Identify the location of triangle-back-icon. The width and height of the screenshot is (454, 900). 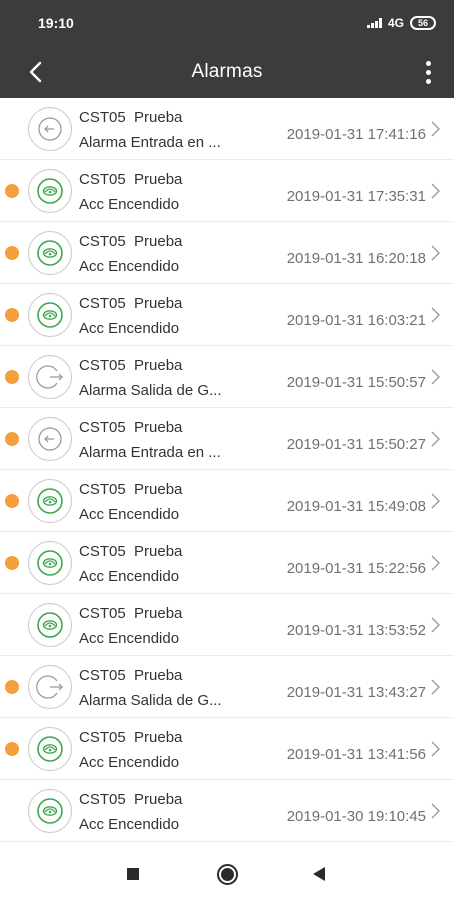
(319, 874).